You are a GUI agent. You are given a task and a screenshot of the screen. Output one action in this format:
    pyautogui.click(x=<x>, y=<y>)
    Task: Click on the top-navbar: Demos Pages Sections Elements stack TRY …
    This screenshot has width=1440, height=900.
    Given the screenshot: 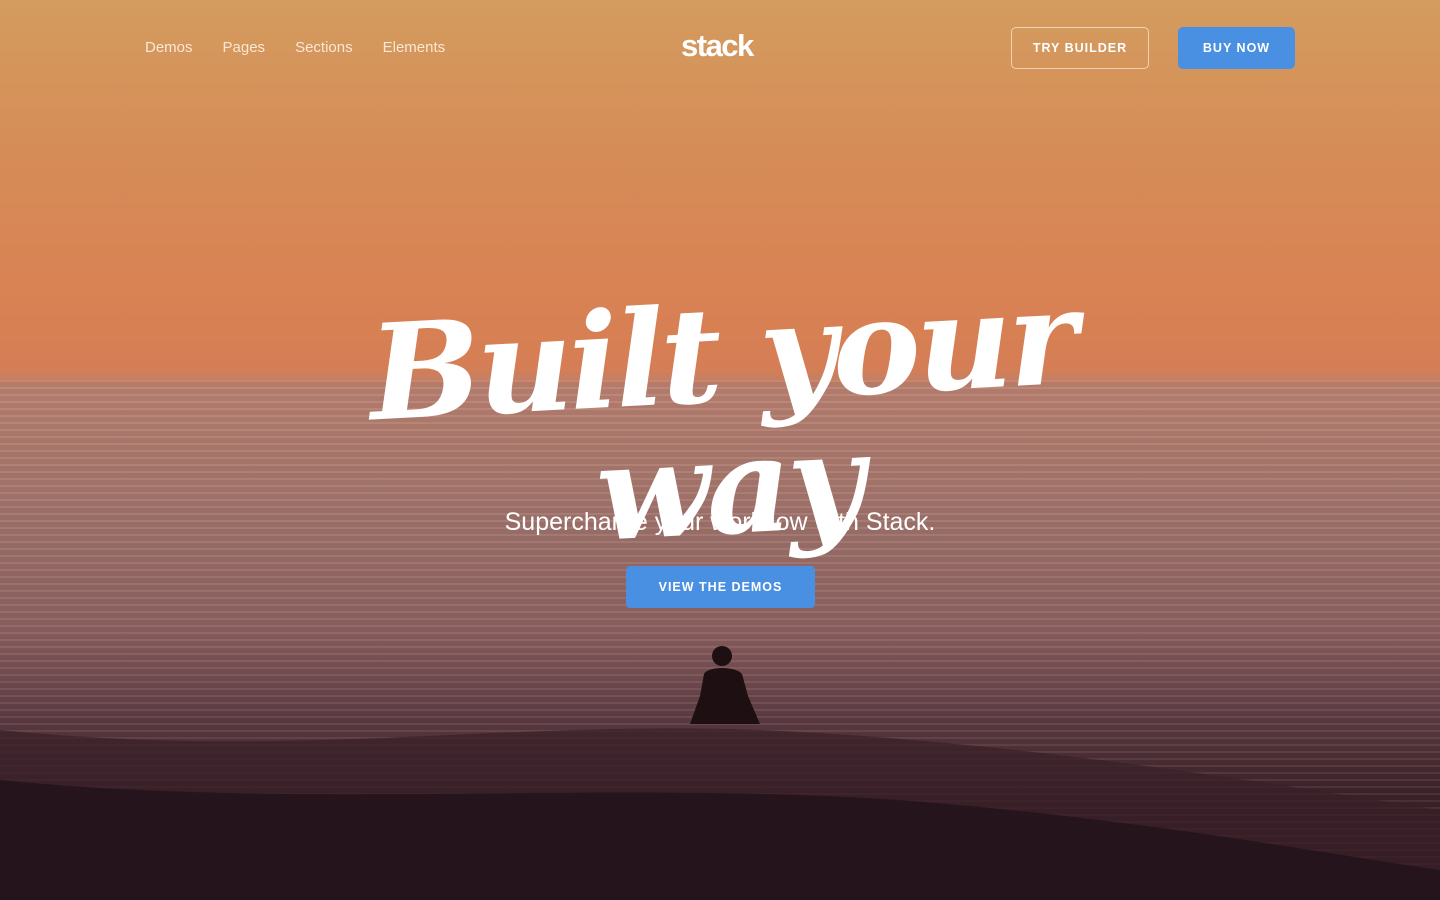 What is the action you would take?
    pyautogui.click(x=720, y=48)
    